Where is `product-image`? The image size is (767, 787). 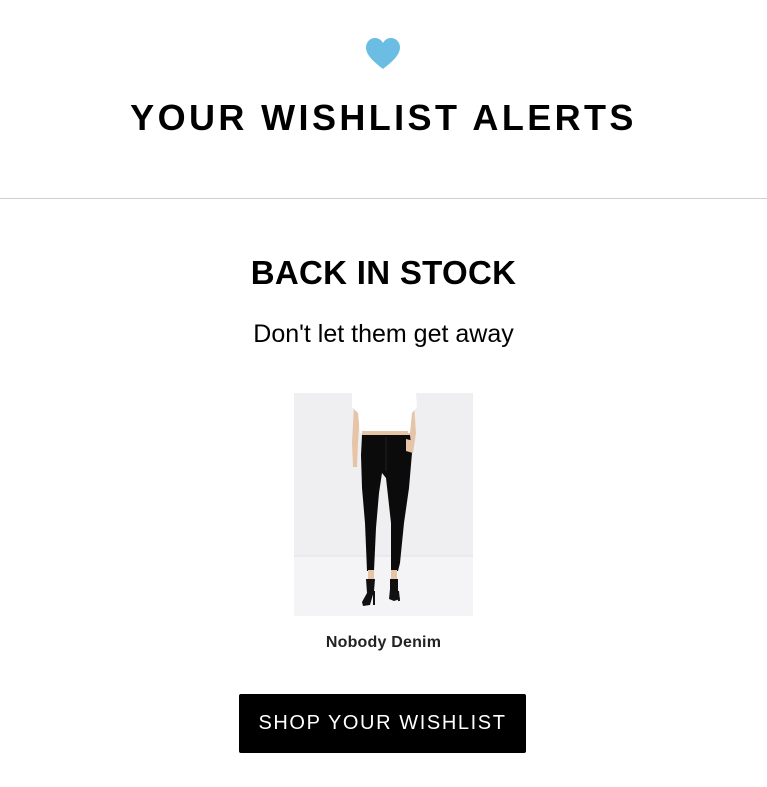 product-image is located at coordinates (383, 504).